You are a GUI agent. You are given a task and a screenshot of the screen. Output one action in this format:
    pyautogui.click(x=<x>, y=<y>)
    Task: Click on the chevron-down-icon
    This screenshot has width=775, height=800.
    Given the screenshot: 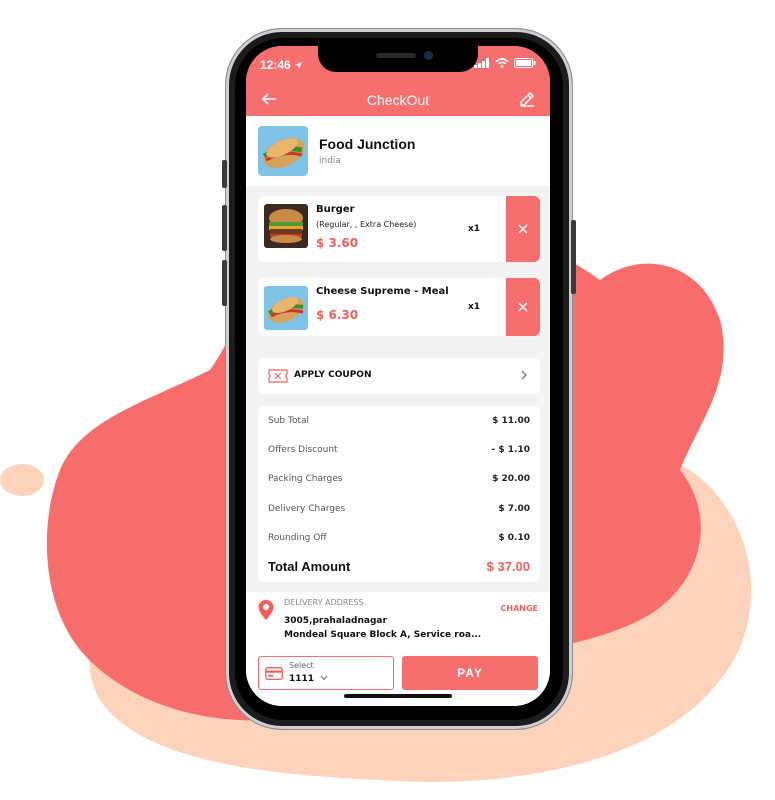 What is the action you would take?
    pyautogui.click(x=324, y=678)
    